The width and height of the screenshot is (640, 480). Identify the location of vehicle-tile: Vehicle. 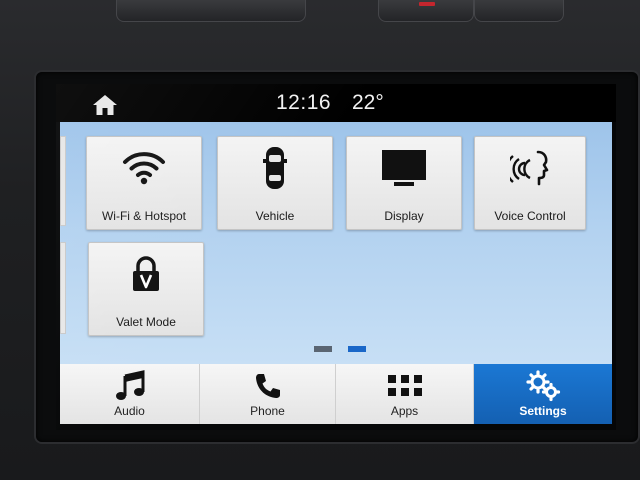
(275, 183).